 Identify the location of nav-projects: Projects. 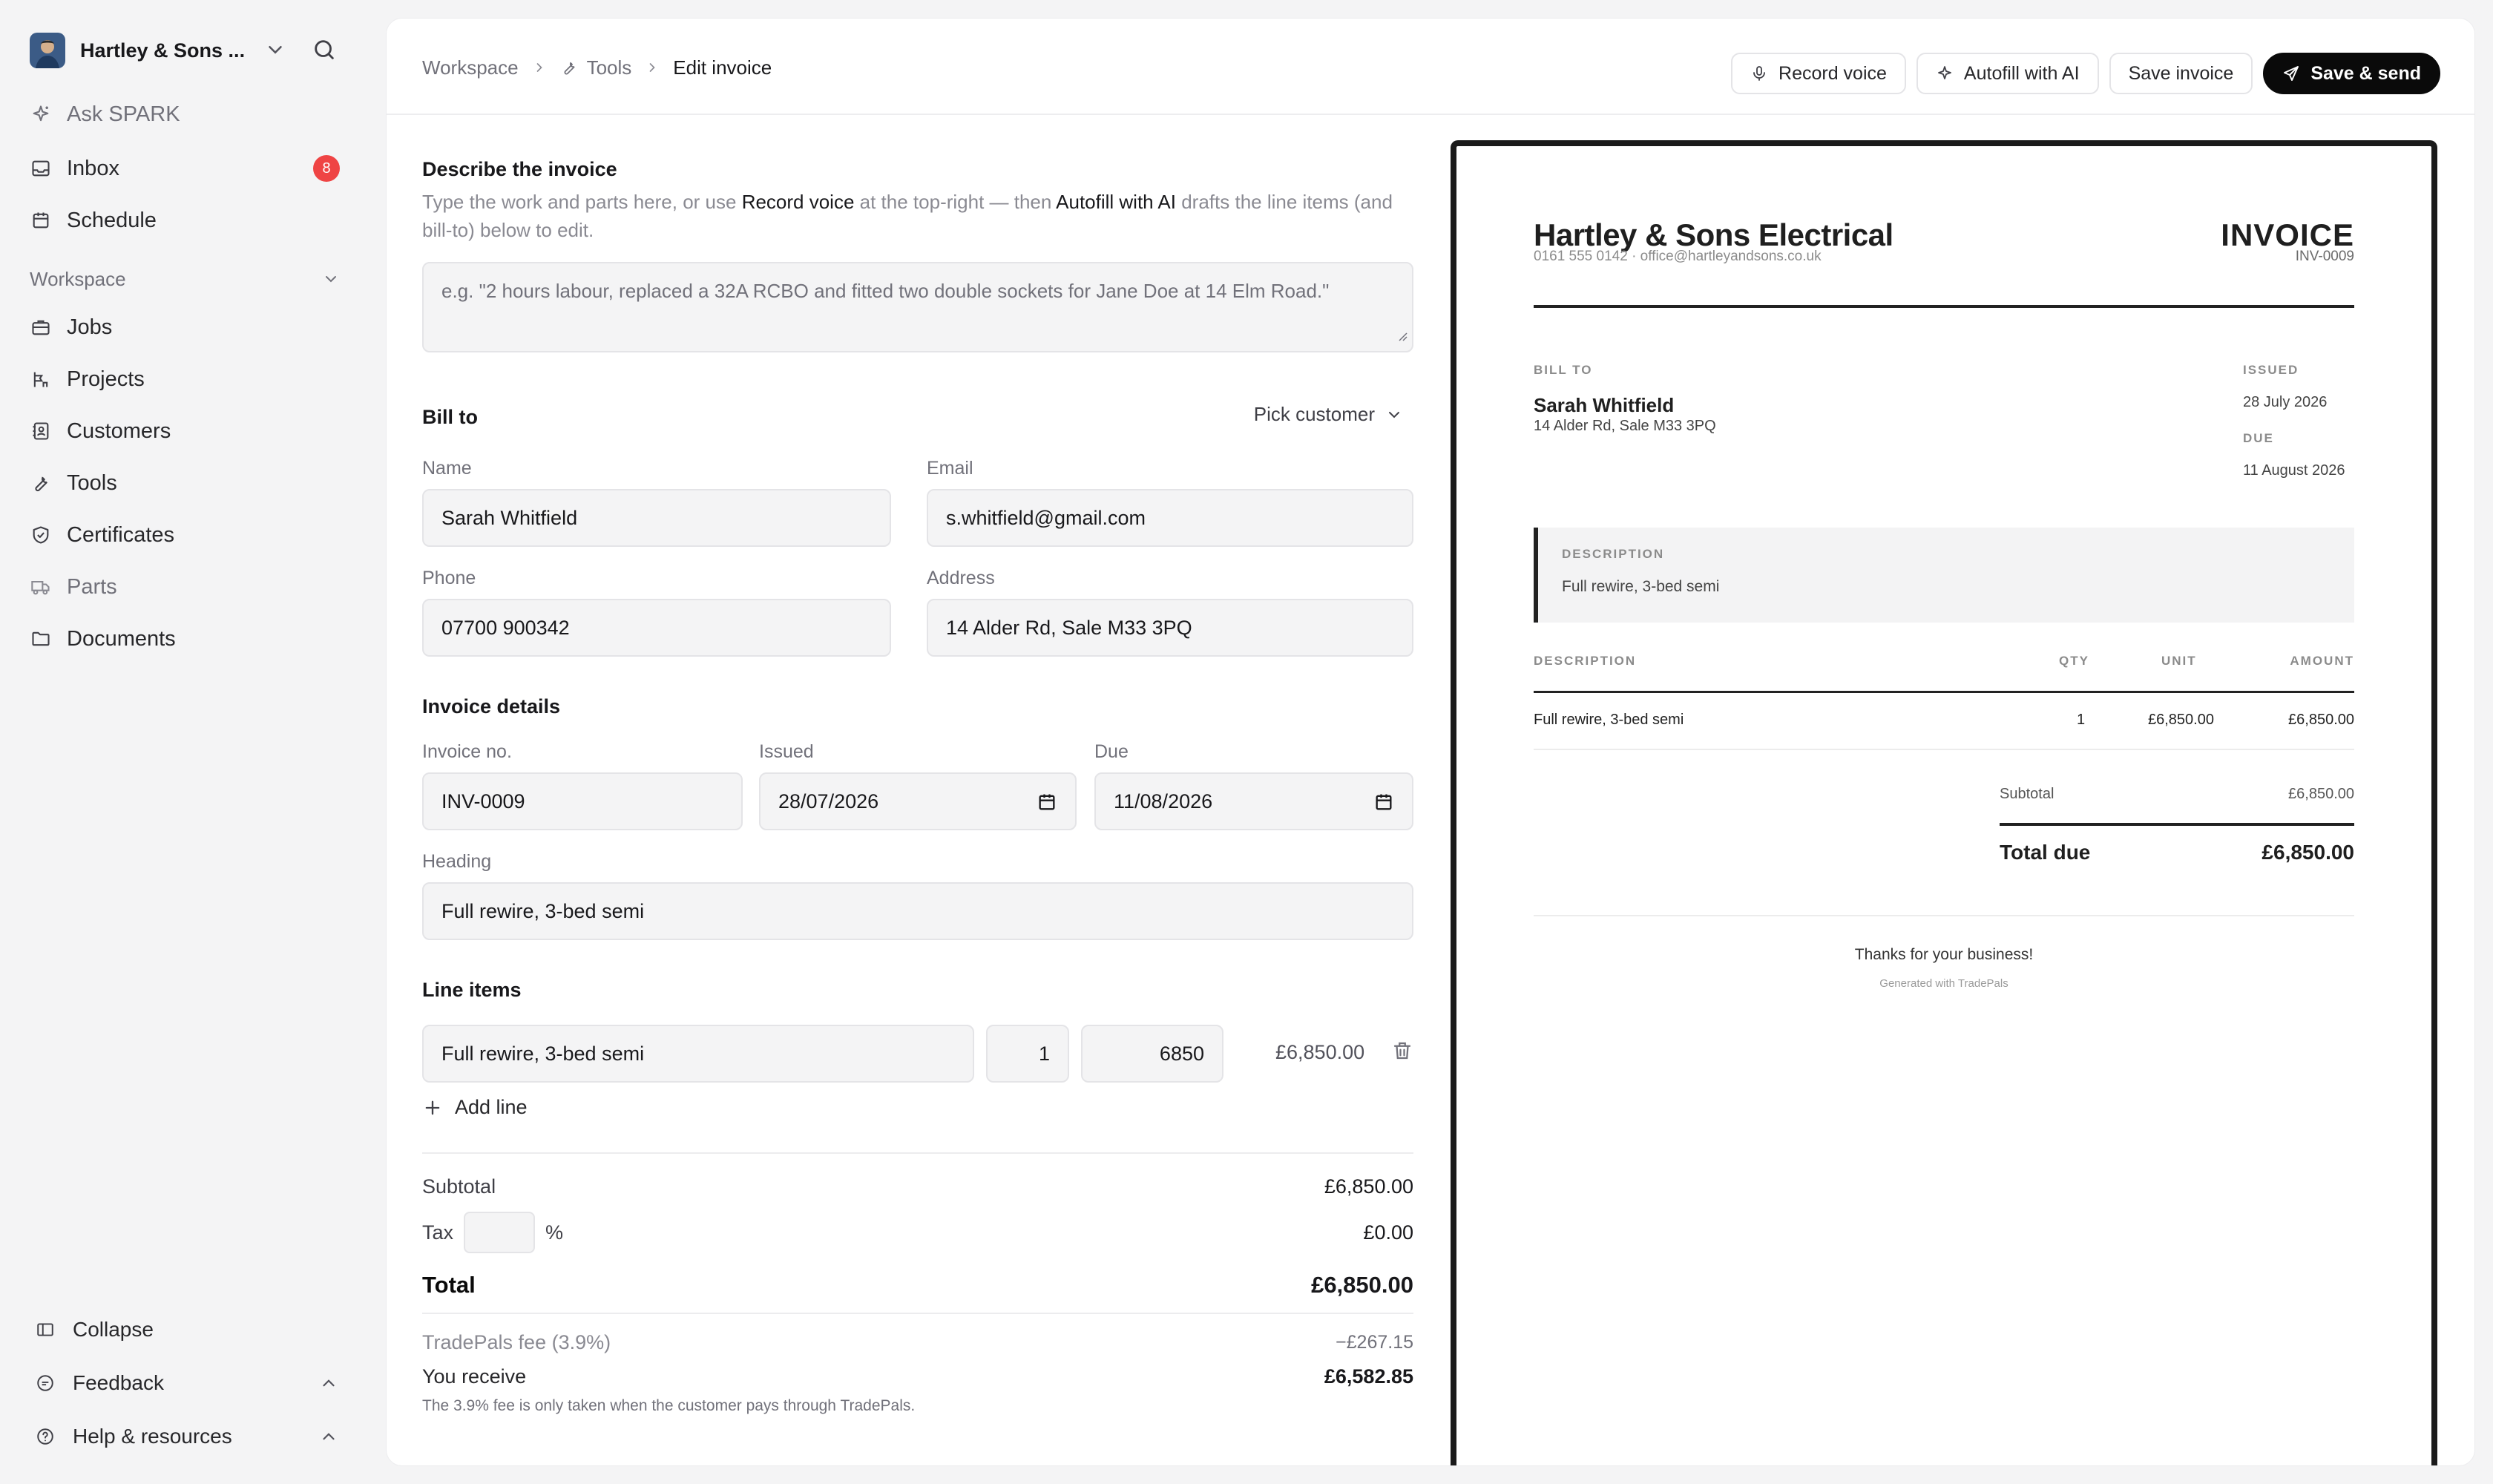
(185, 379).